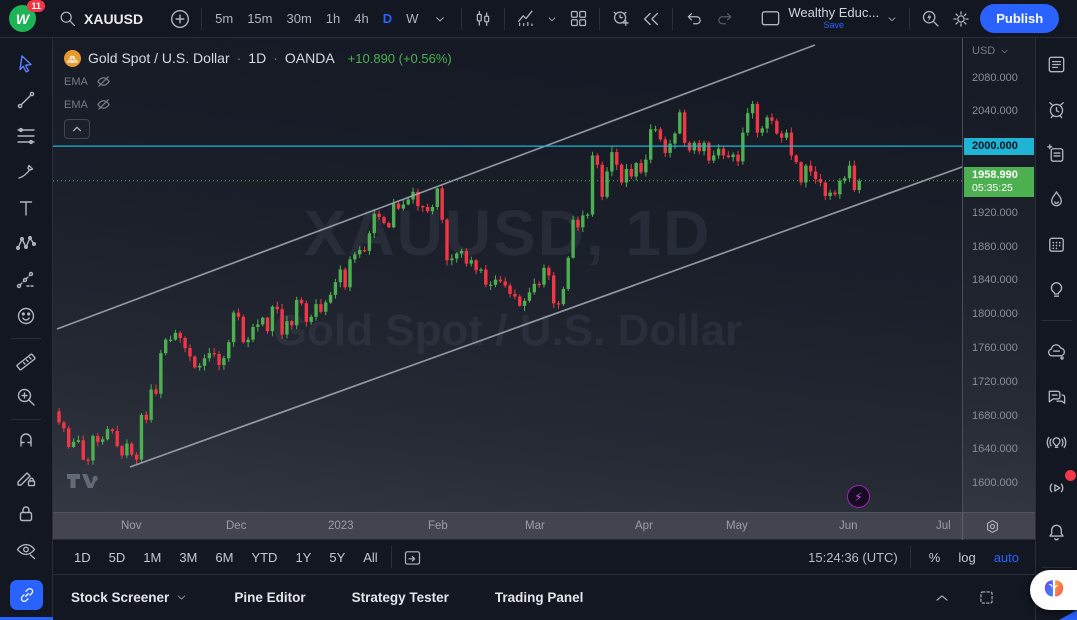 The height and width of the screenshot is (620, 1077). Describe the element at coordinates (1057, 154) in the screenshot. I see `text-notes-button` at that location.